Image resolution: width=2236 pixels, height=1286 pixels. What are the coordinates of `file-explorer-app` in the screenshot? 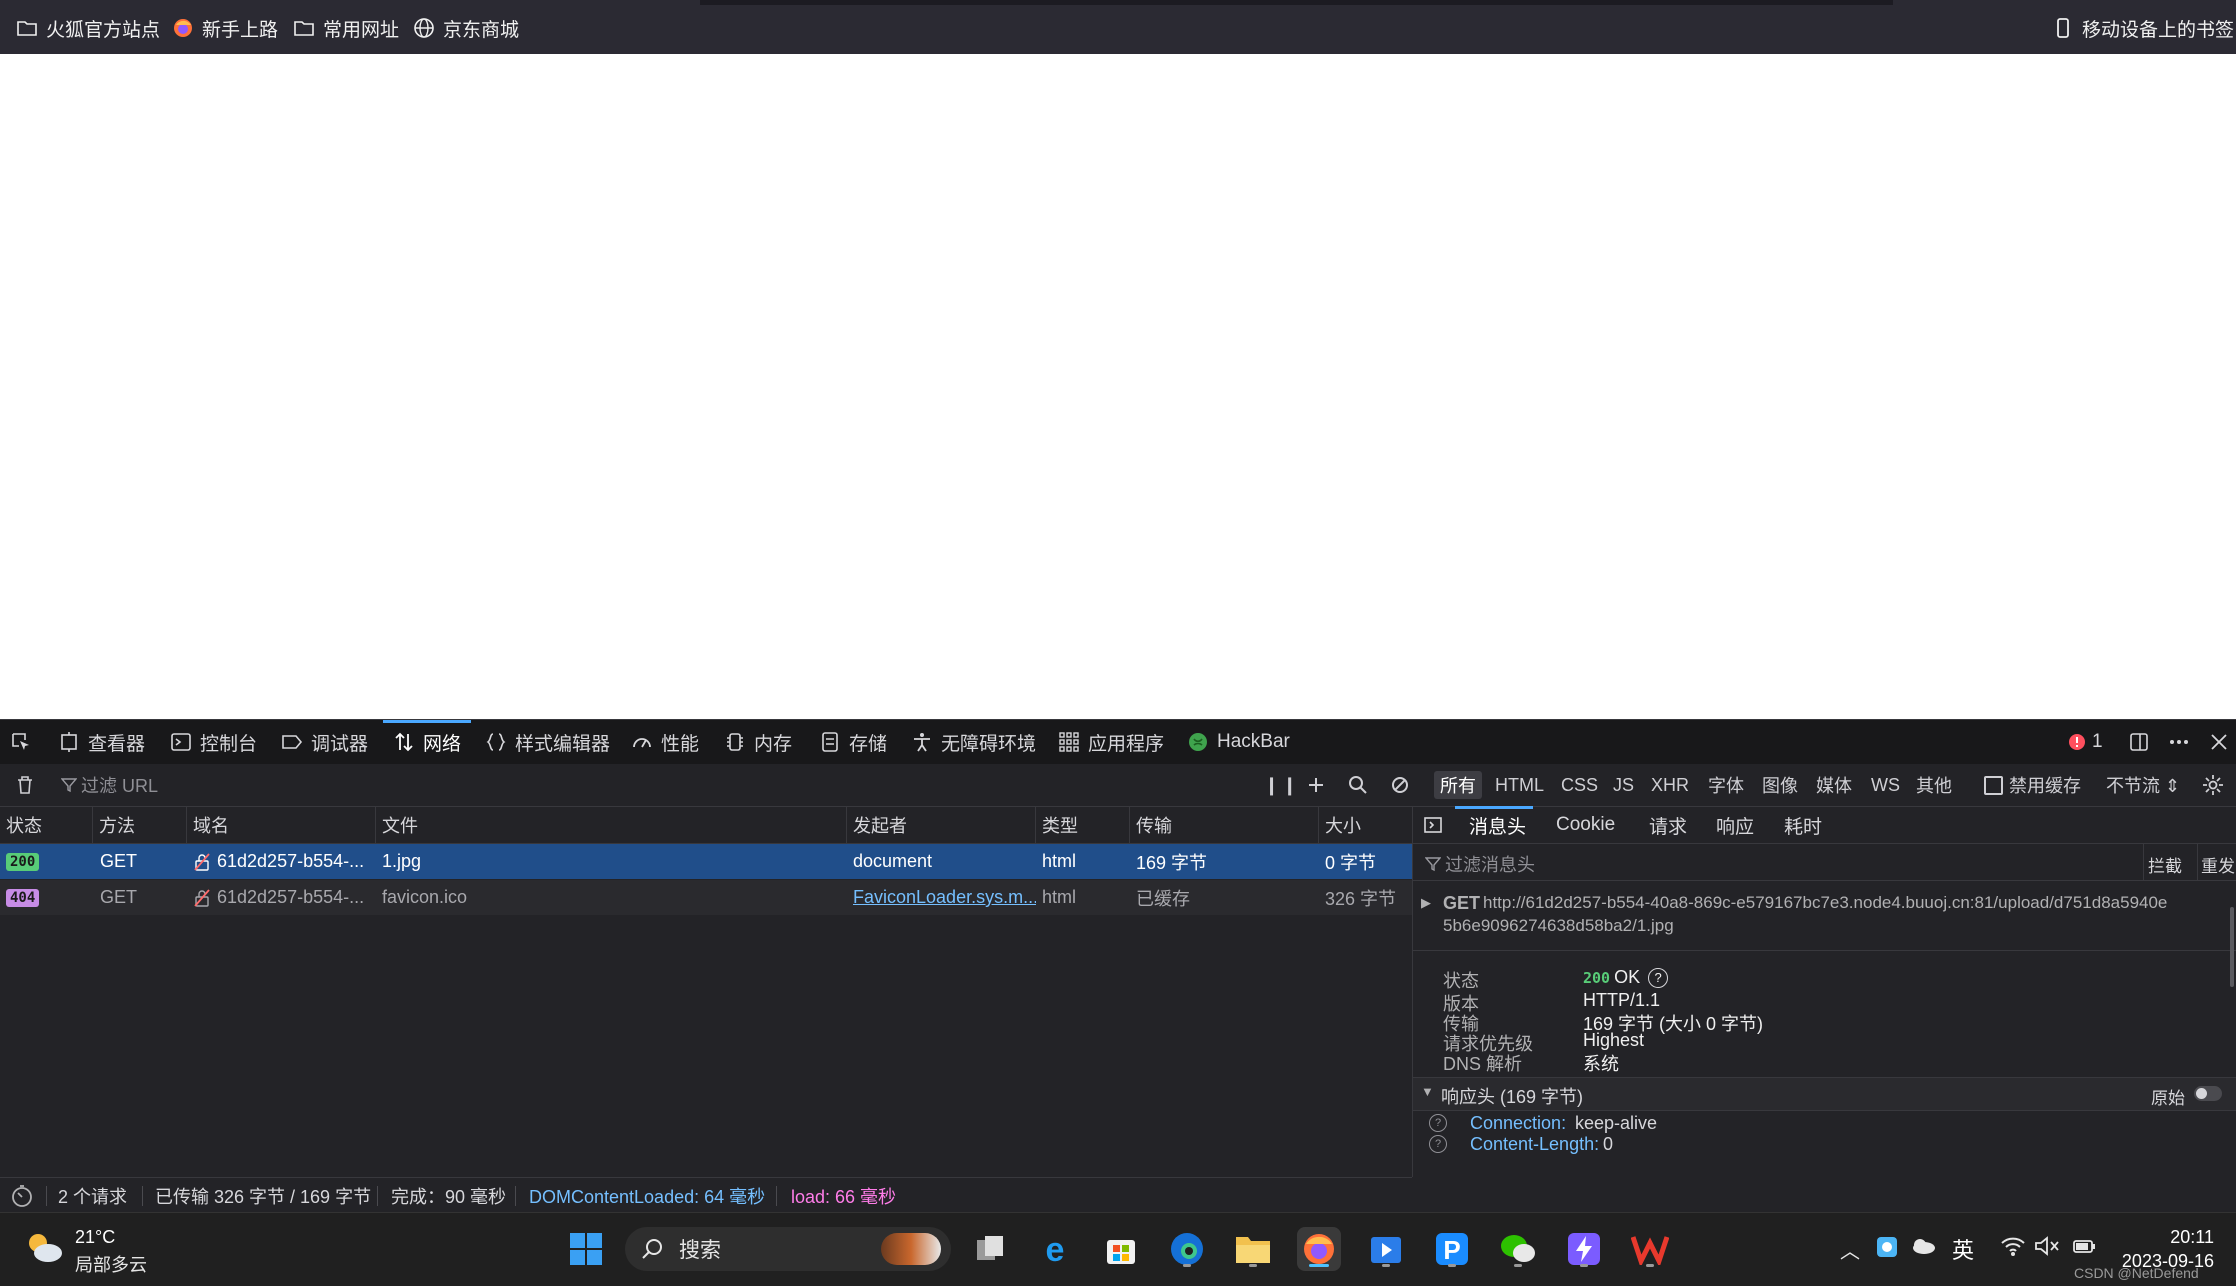 It's located at (1253, 1249).